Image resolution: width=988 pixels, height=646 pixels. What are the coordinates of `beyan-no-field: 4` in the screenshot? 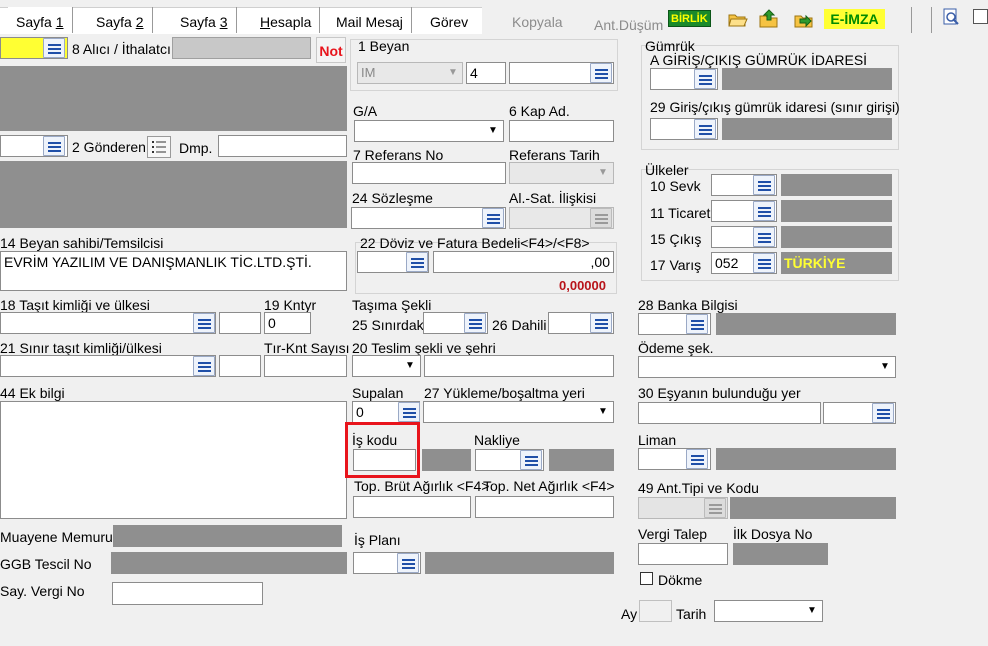 It's located at (486, 73).